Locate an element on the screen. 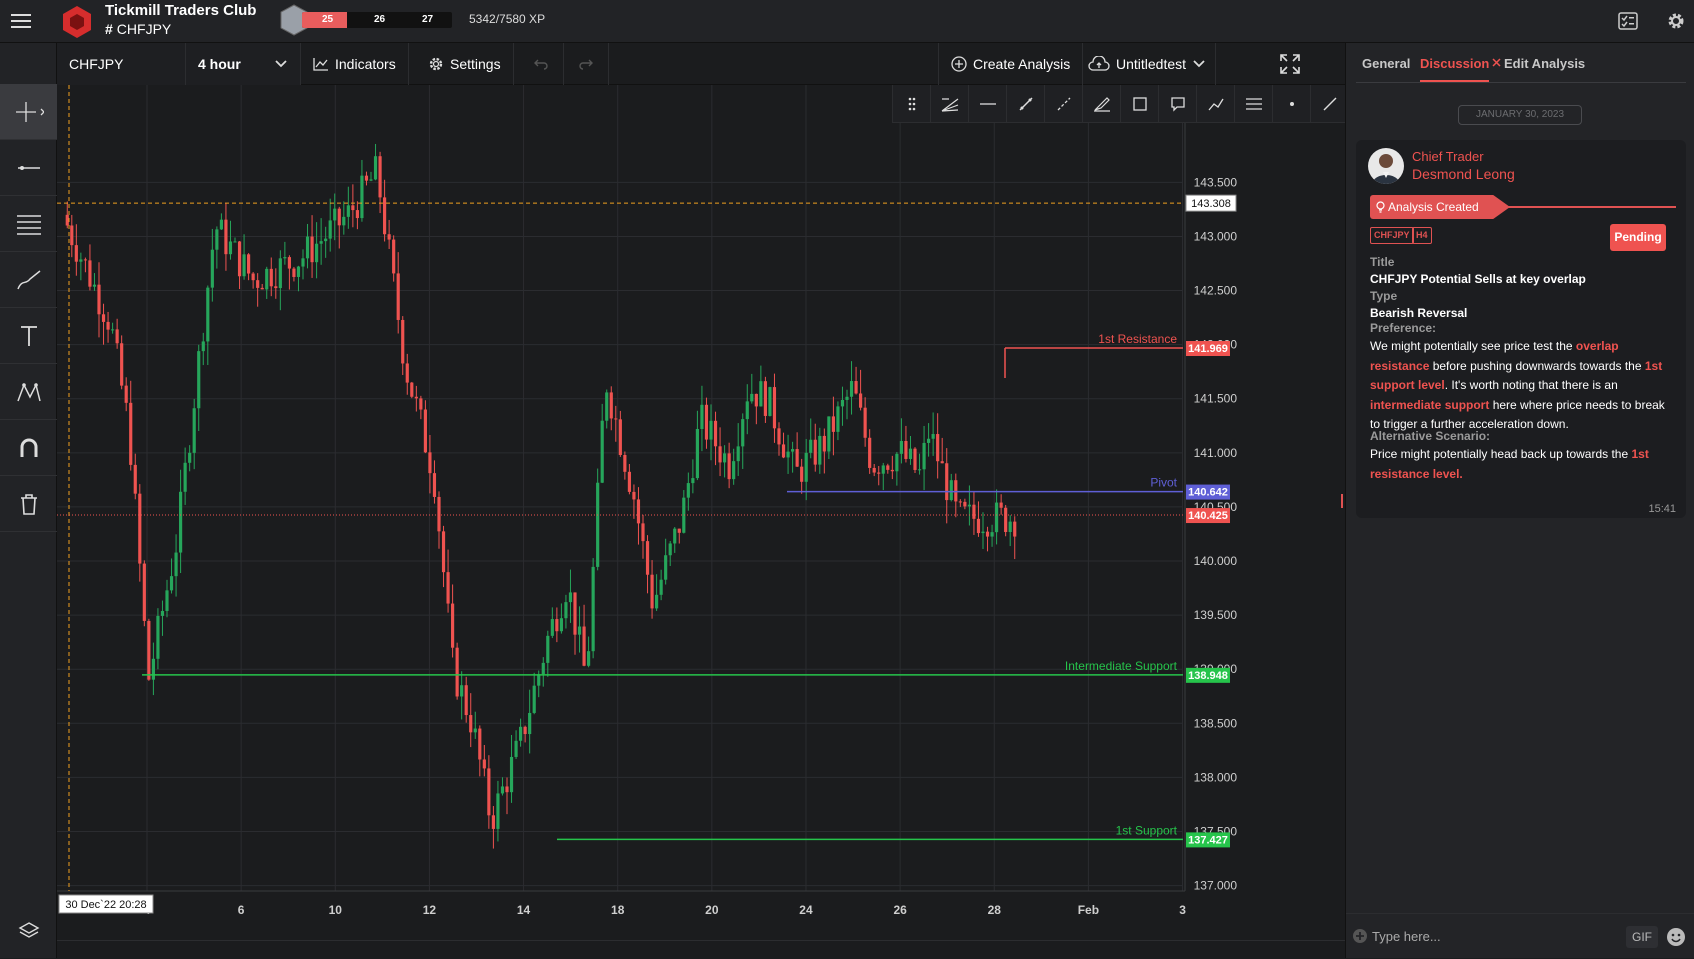 This screenshot has height=959, width=1694. hline-tool is located at coordinates (988, 104).